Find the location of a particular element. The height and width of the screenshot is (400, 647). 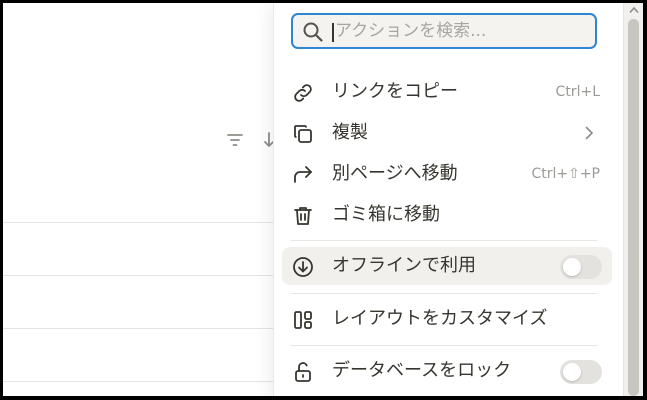

lock-toggle is located at coordinates (581, 372).